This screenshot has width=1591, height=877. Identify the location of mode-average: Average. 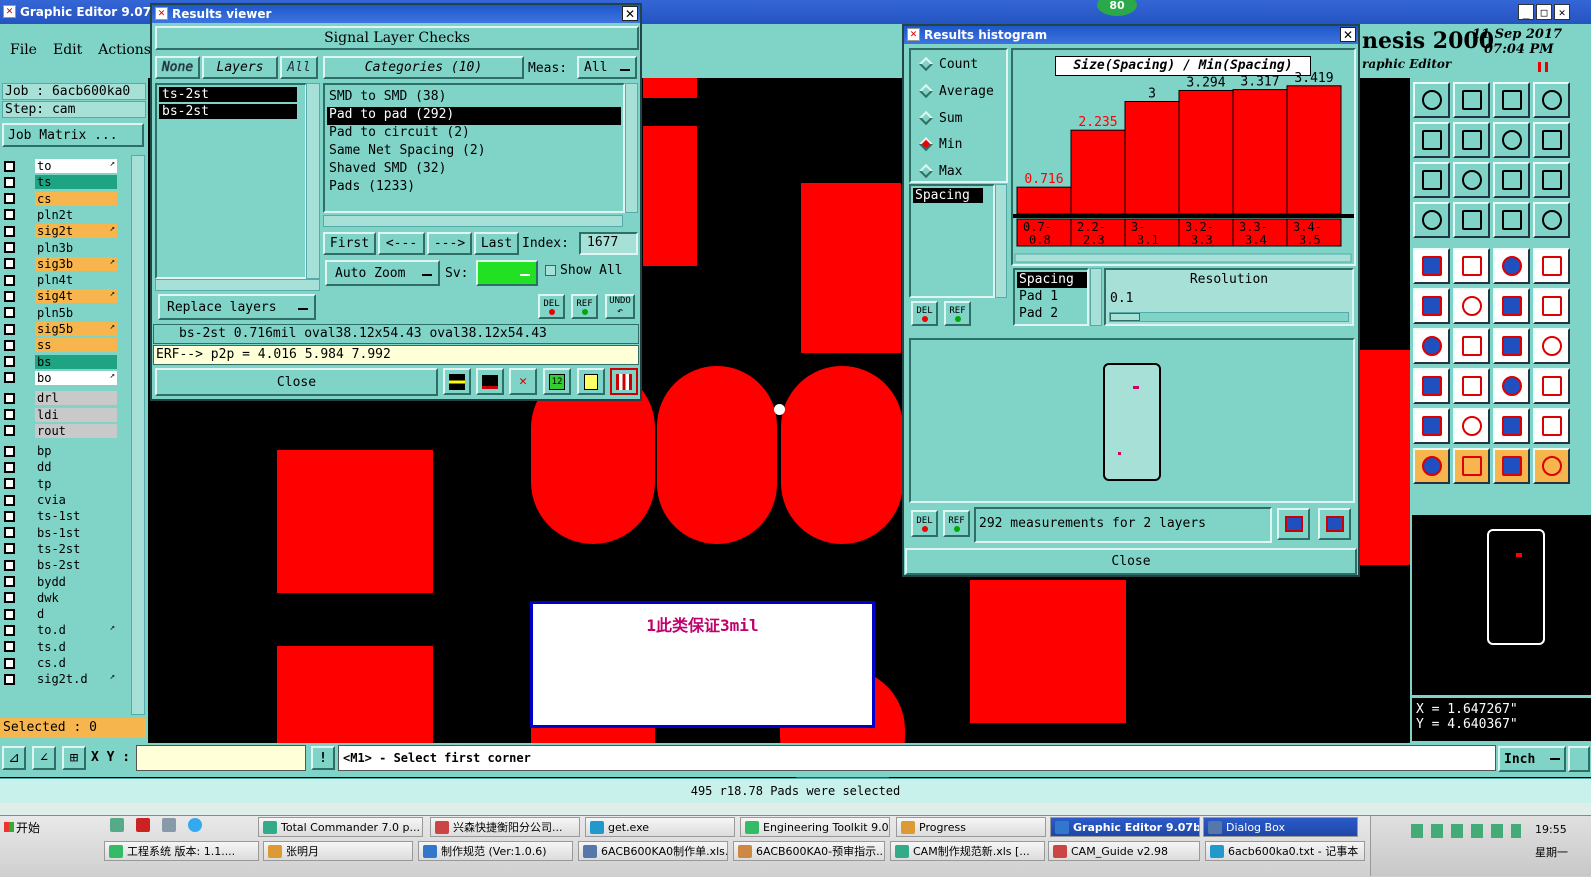
(964, 91).